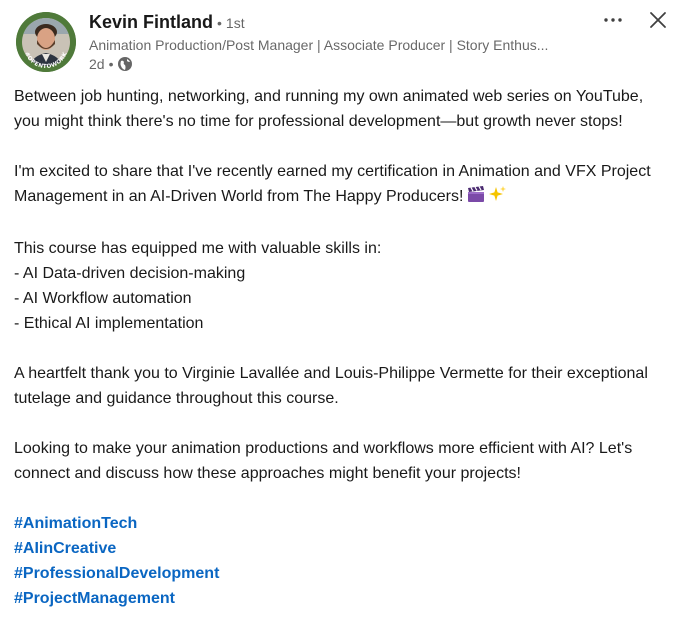  I want to click on clapper-board-icon, so click(476, 198).